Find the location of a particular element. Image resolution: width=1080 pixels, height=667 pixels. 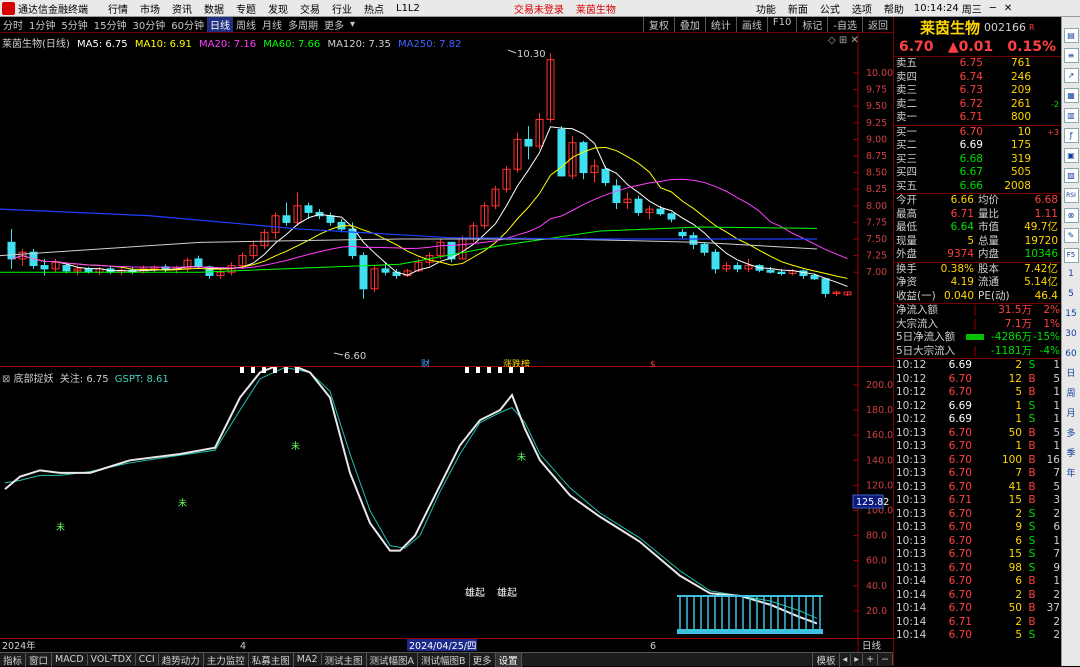

tab-test-sub-a: 测试幅图A is located at coordinates (393, 659).